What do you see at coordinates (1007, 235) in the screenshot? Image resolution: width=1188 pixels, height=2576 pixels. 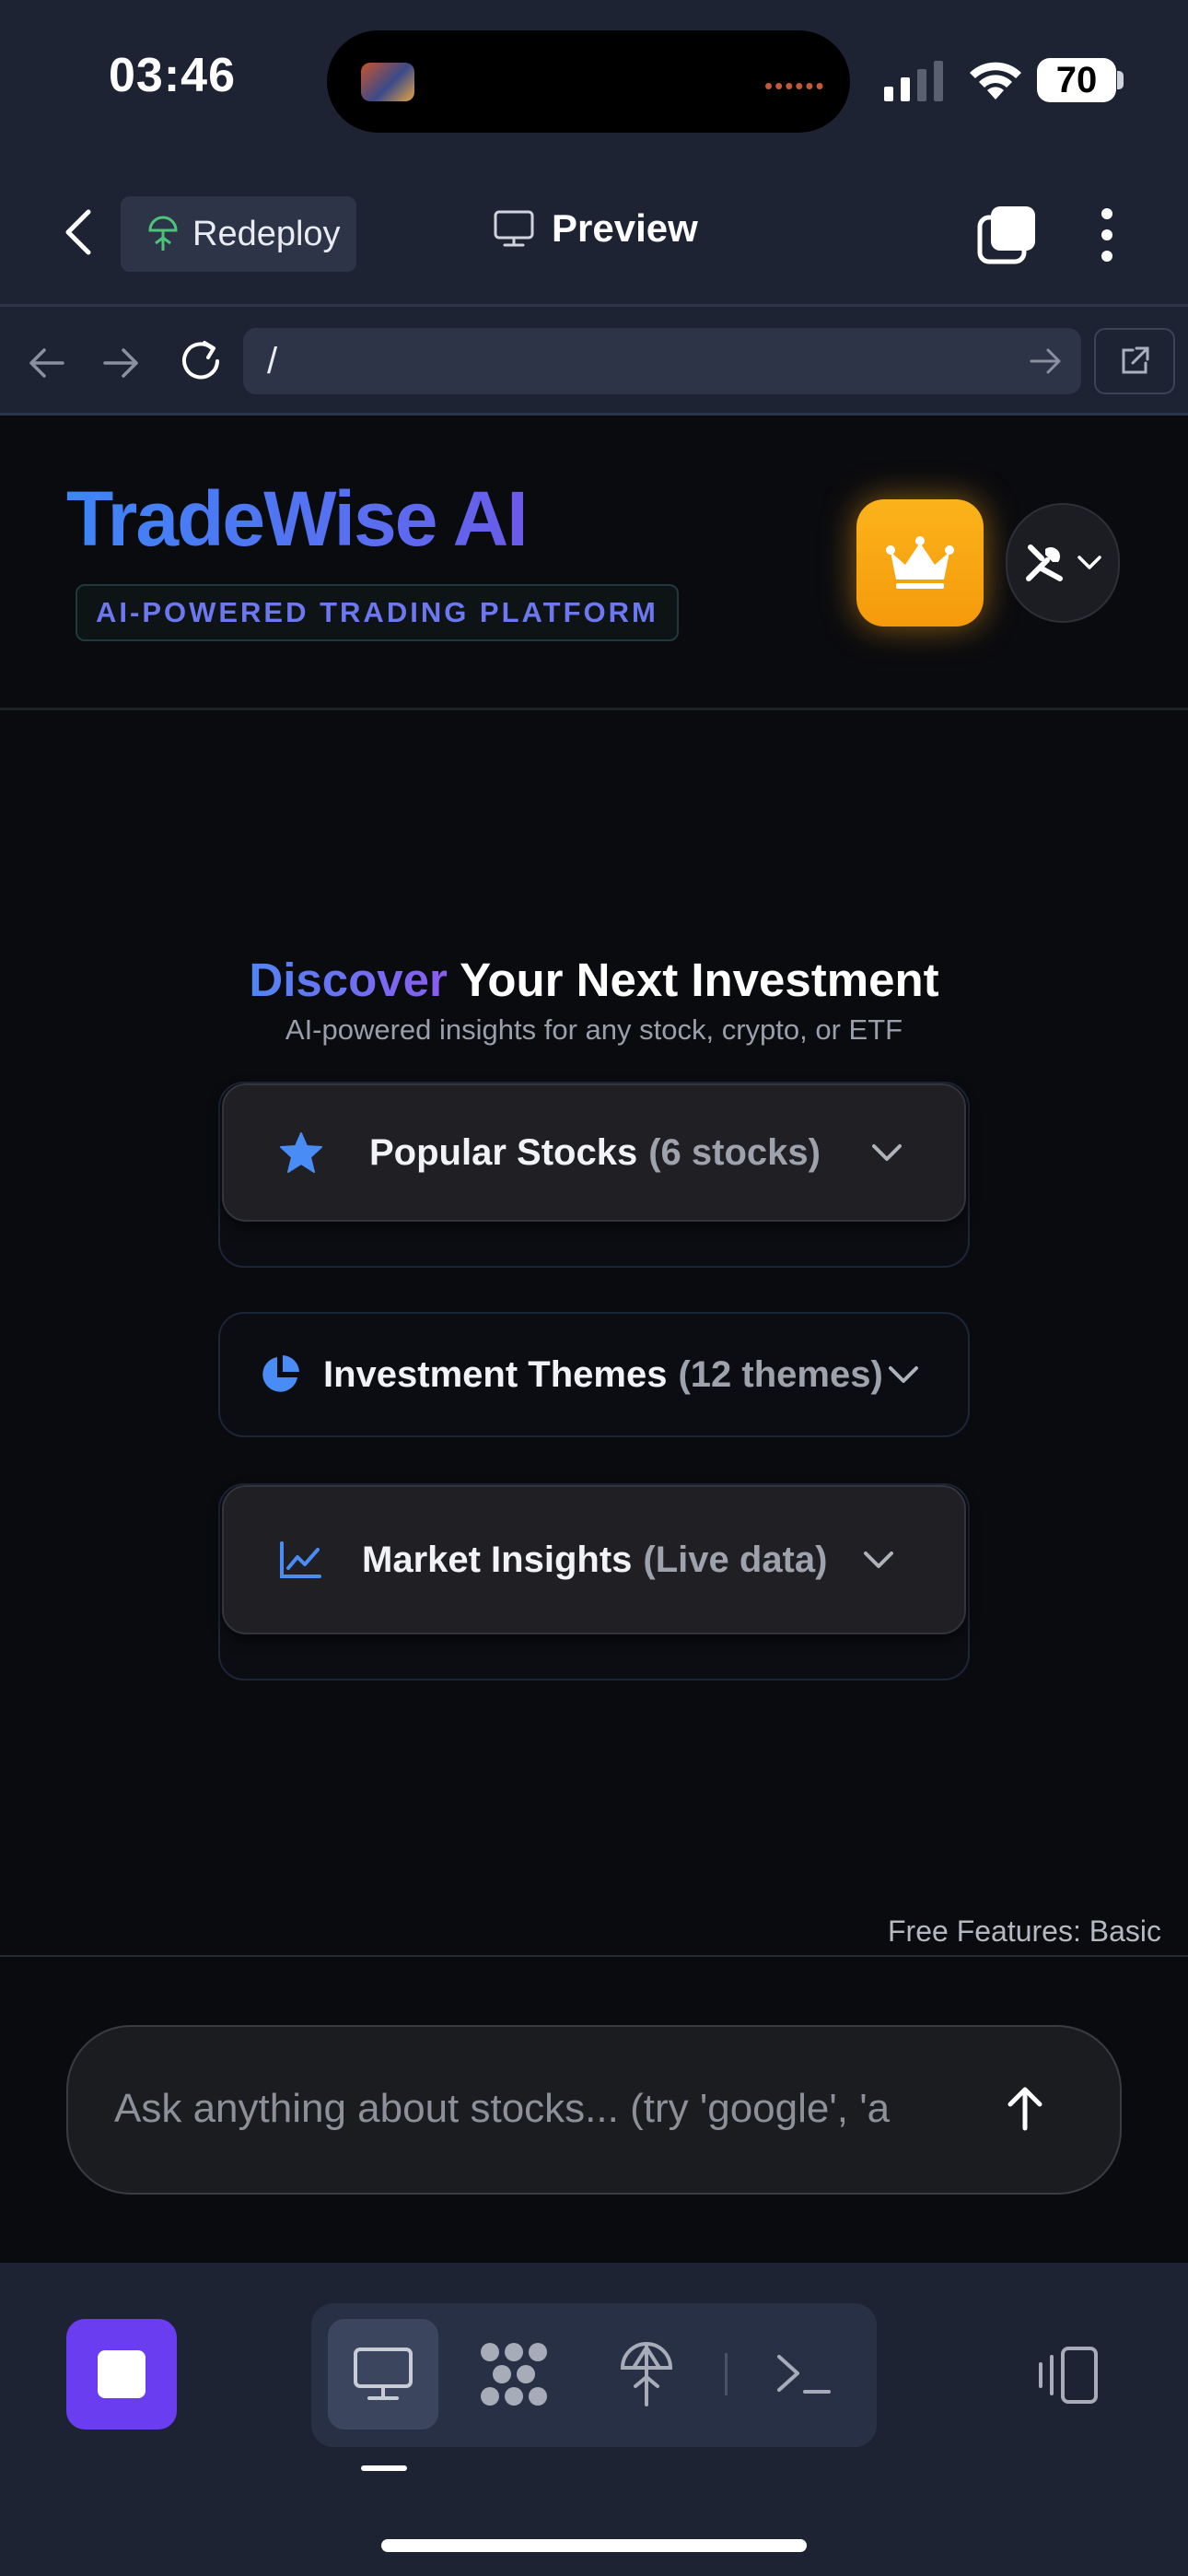 I see `tabs-icon` at bounding box center [1007, 235].